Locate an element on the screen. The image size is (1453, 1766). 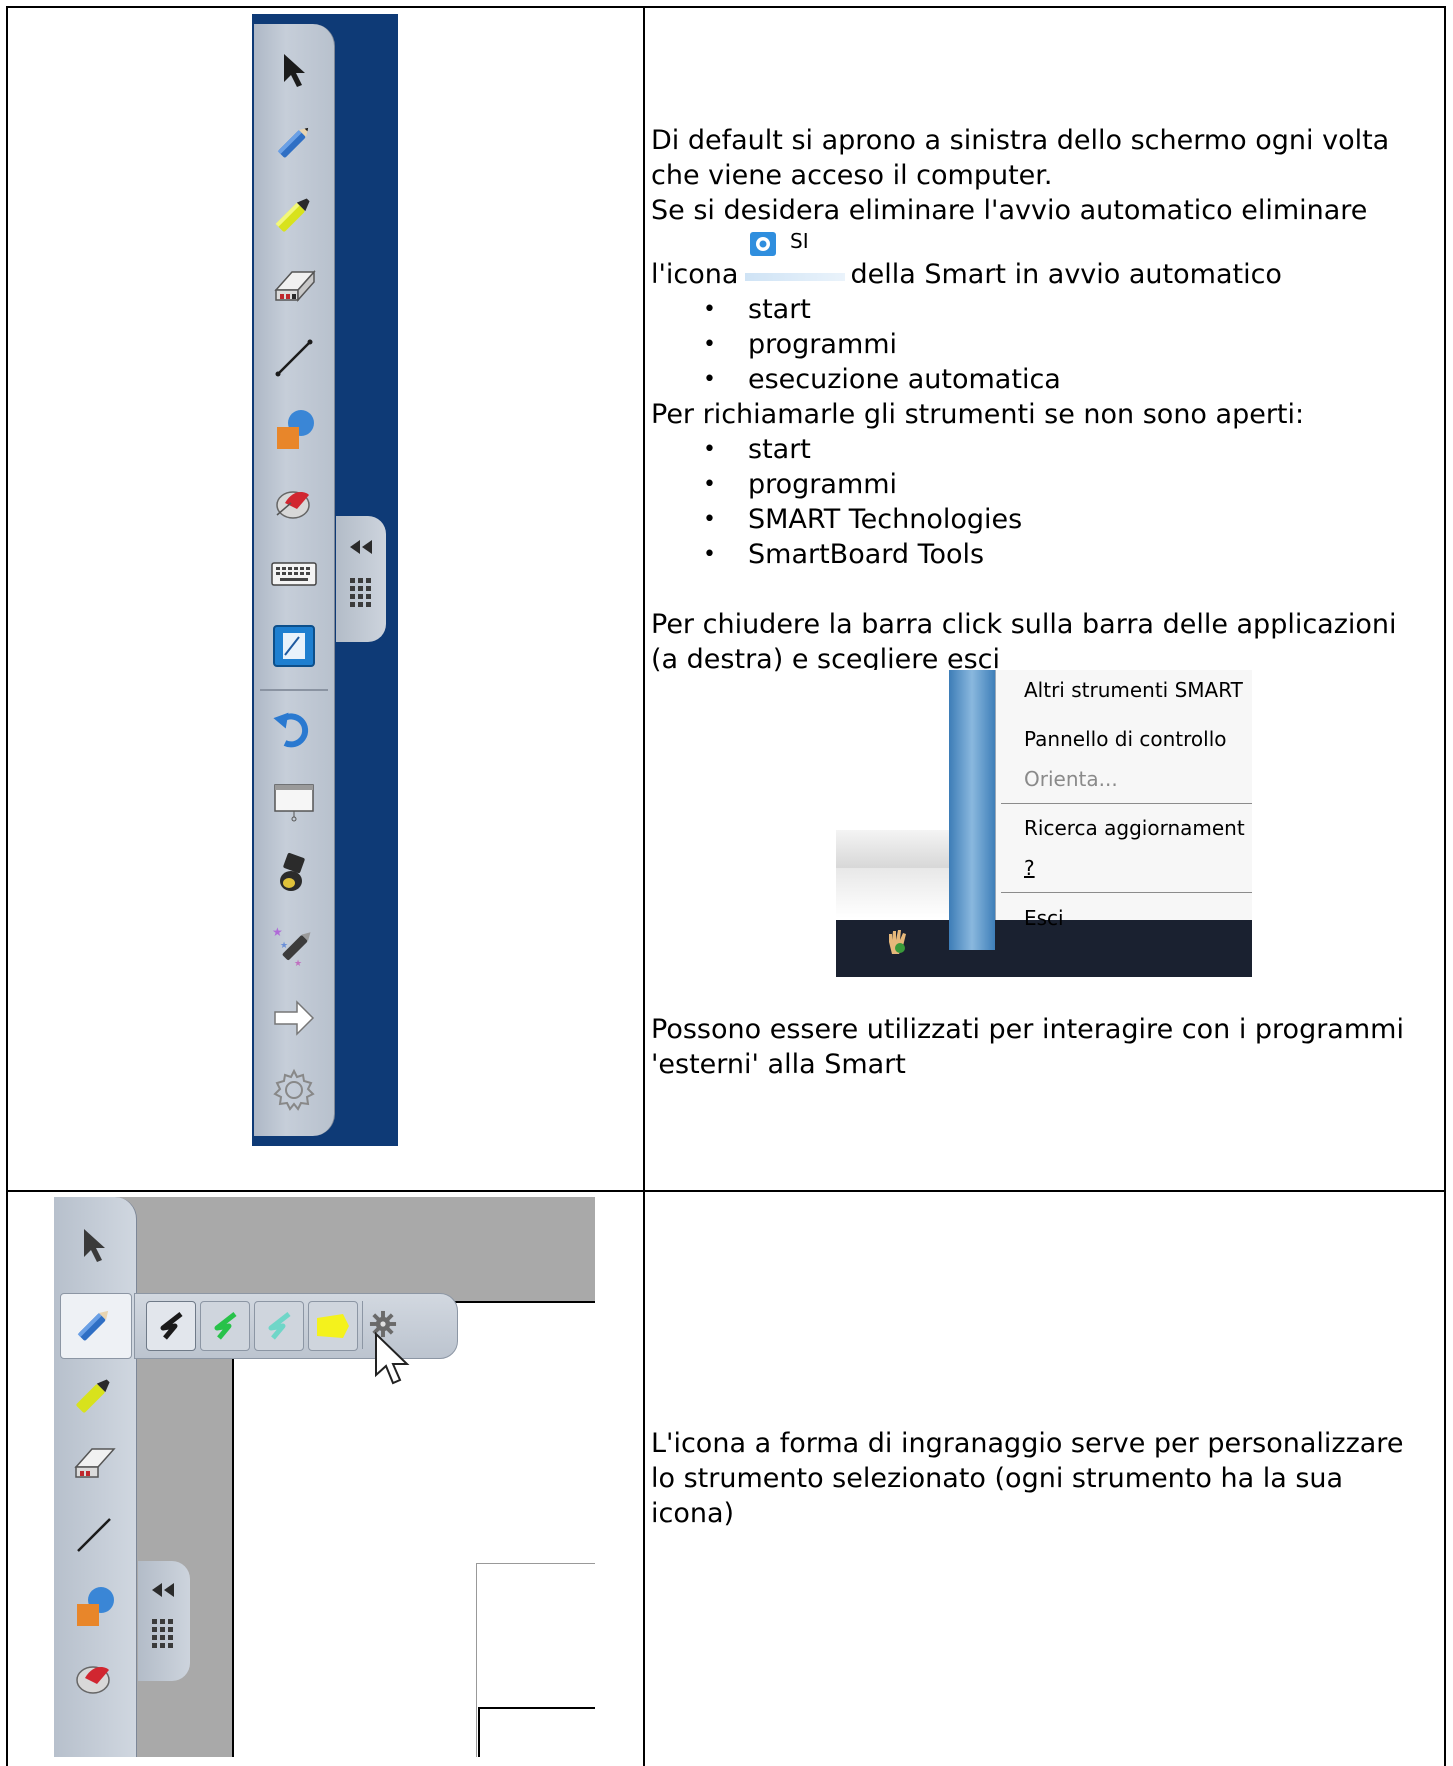
menu-item-ricerca: Ricerca aggiornament is located at coordinates (1134, 828).